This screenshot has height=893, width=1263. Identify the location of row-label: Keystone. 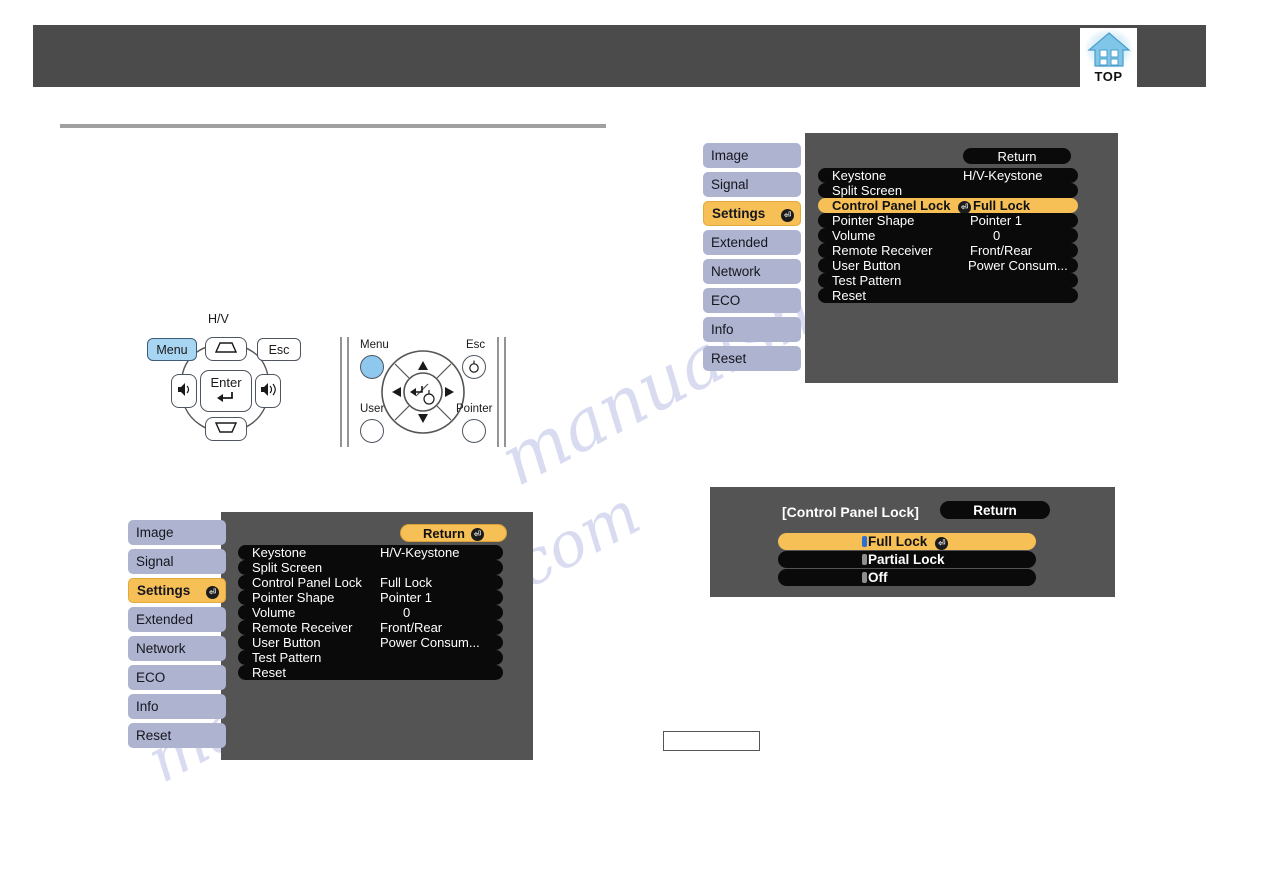
(859, 175).